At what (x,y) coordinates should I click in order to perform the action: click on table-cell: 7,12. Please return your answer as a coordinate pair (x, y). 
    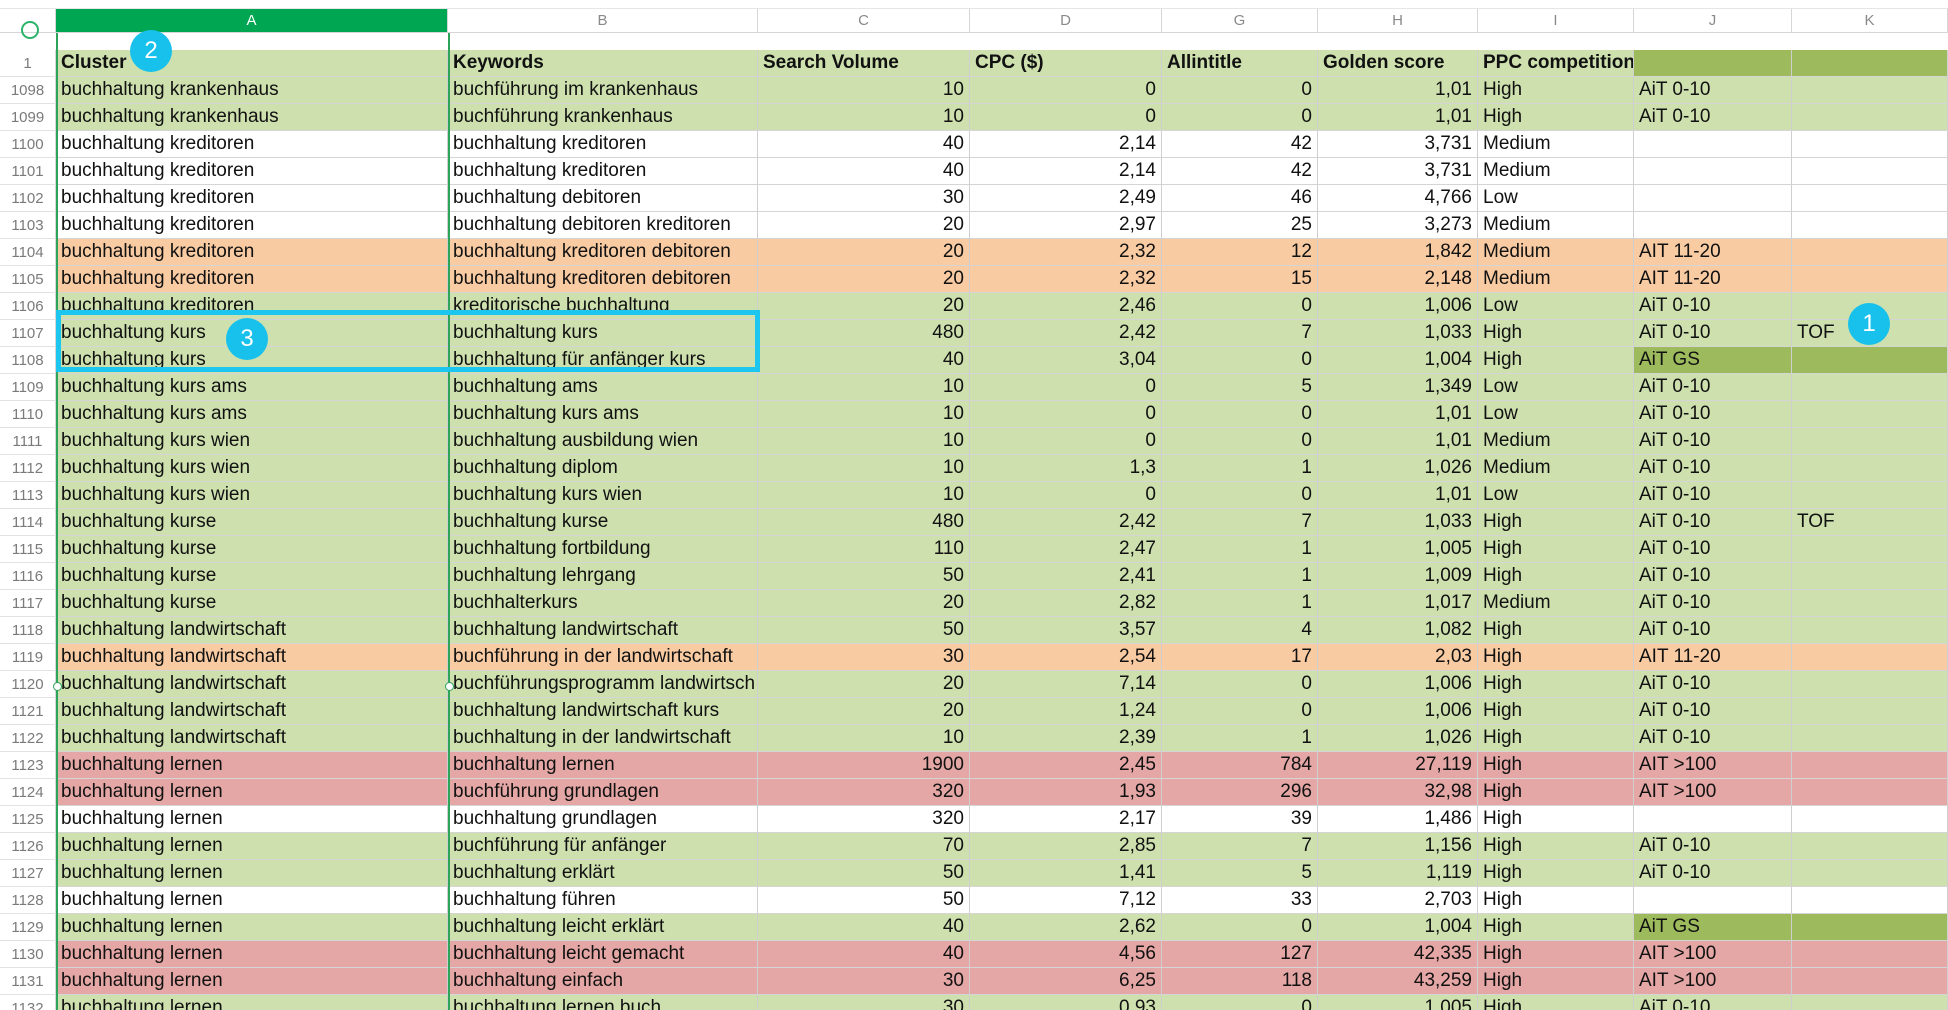
    Looking at the image, I should click on (1066, 900).